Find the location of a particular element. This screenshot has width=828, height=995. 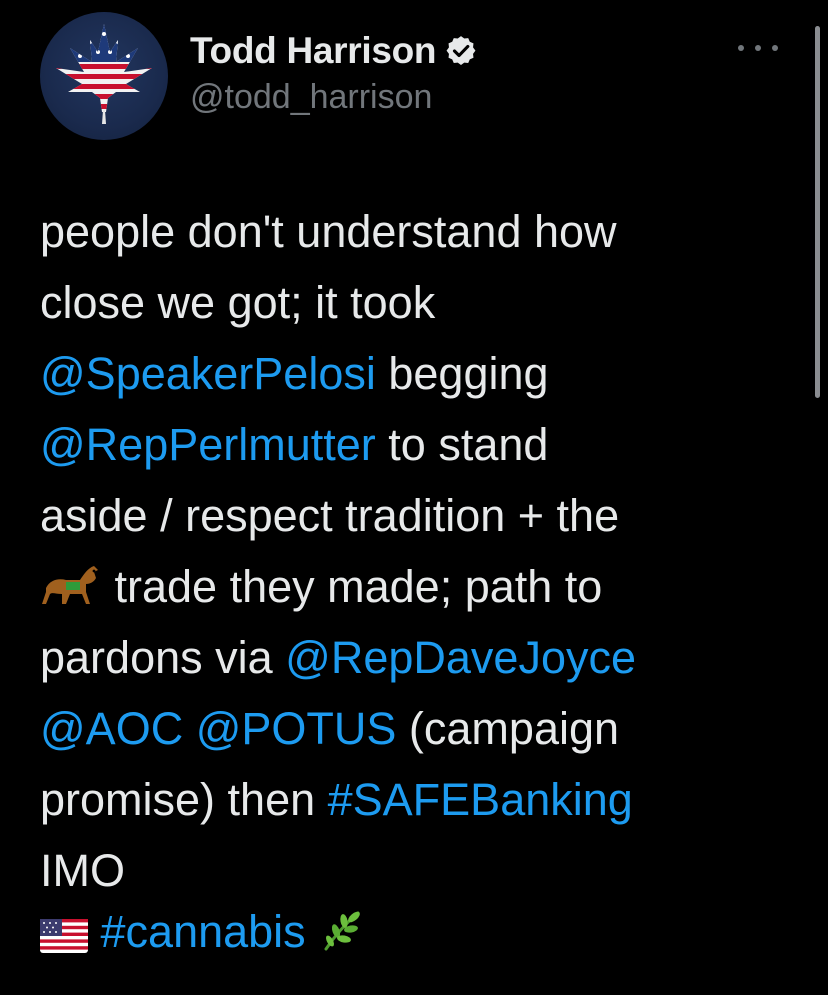

verified-badge-icon is located at coordinates (461, 51).